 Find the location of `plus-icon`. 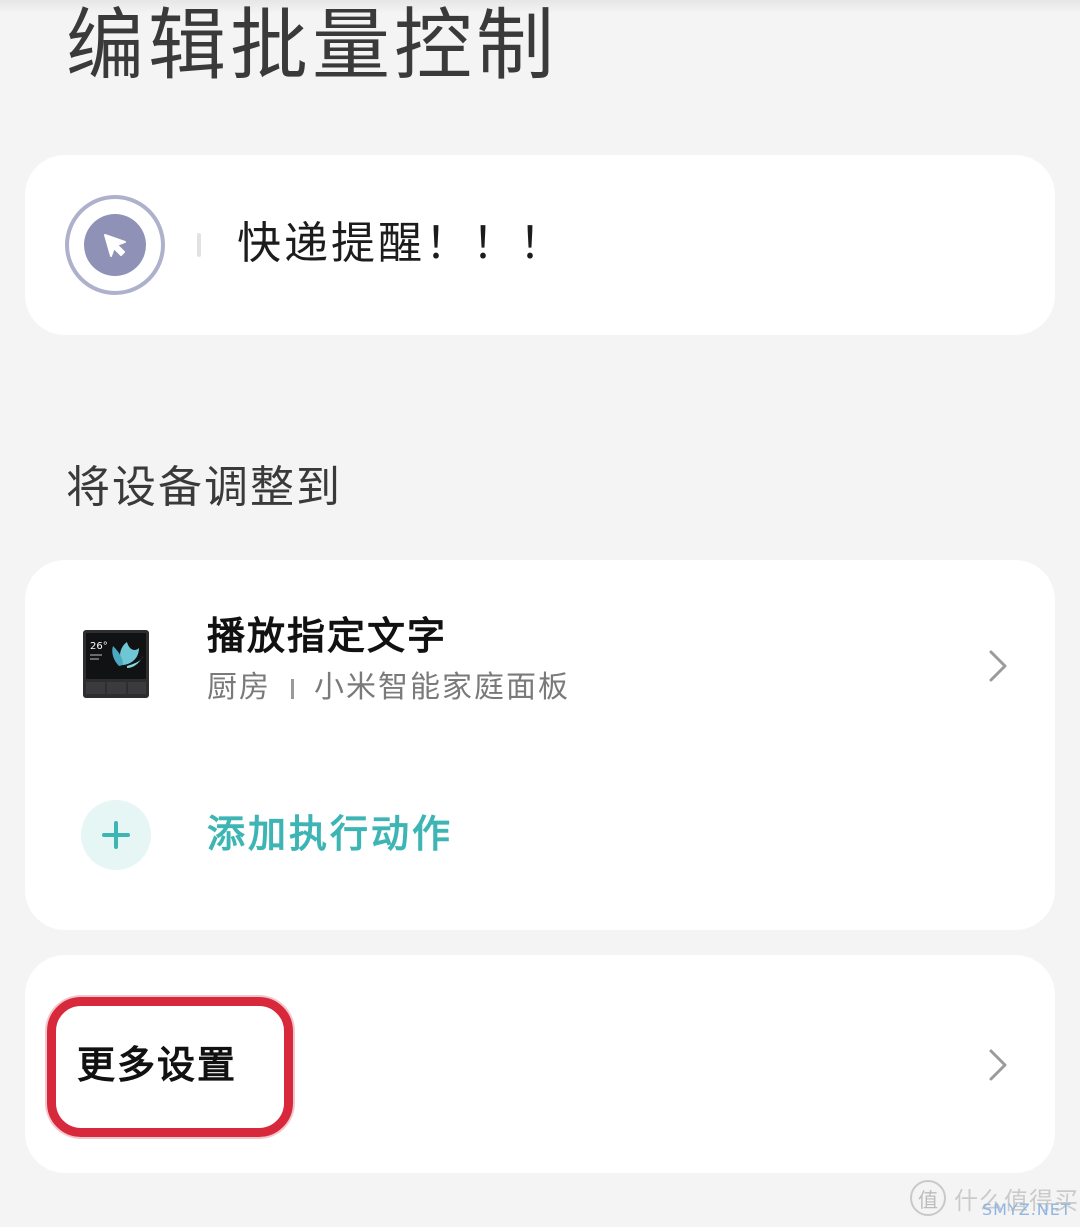

plus-icon is located at coordinates (116, 835).